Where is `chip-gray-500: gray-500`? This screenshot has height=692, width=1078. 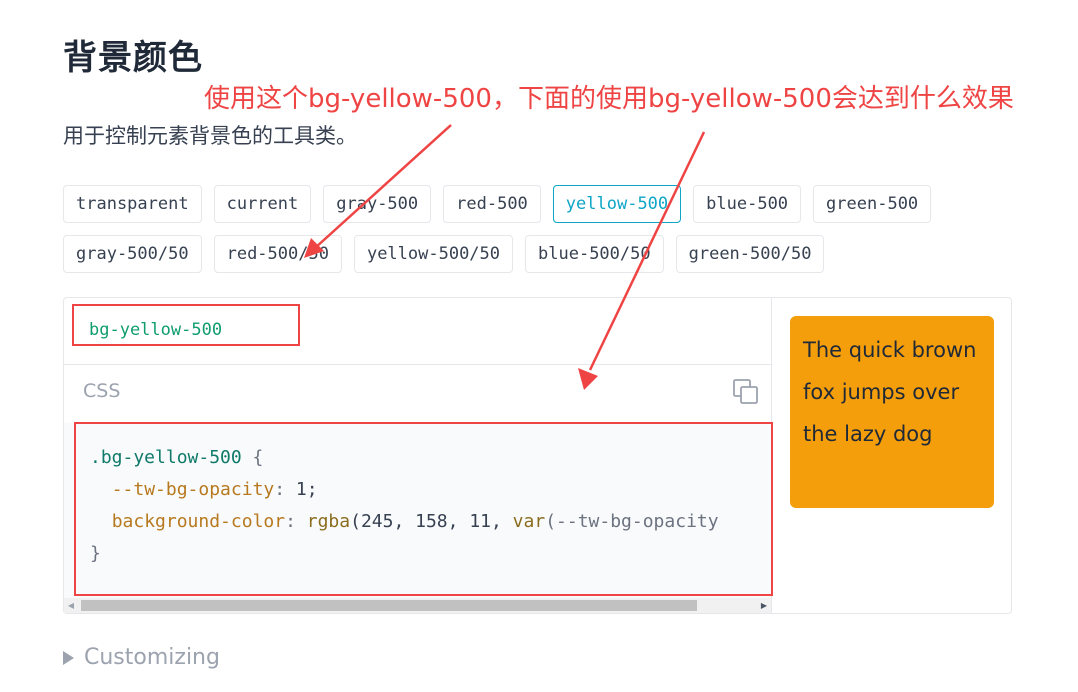
chip-gray-500: gray-500 is located at coordinates (377, 204).